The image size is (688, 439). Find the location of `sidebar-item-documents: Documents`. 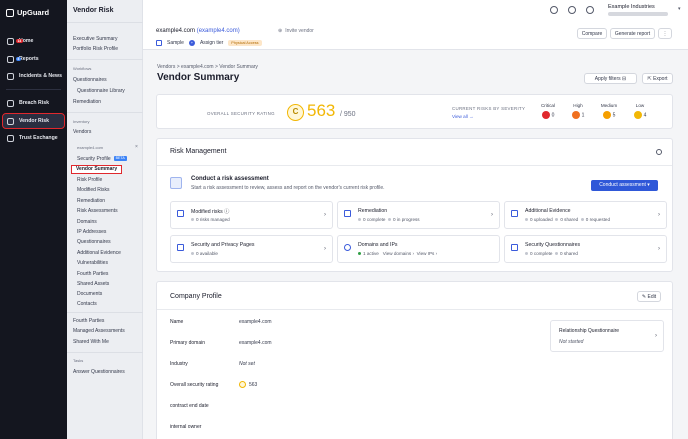

sidebar-item-documents: Documents is located at coordinates (89, 294).